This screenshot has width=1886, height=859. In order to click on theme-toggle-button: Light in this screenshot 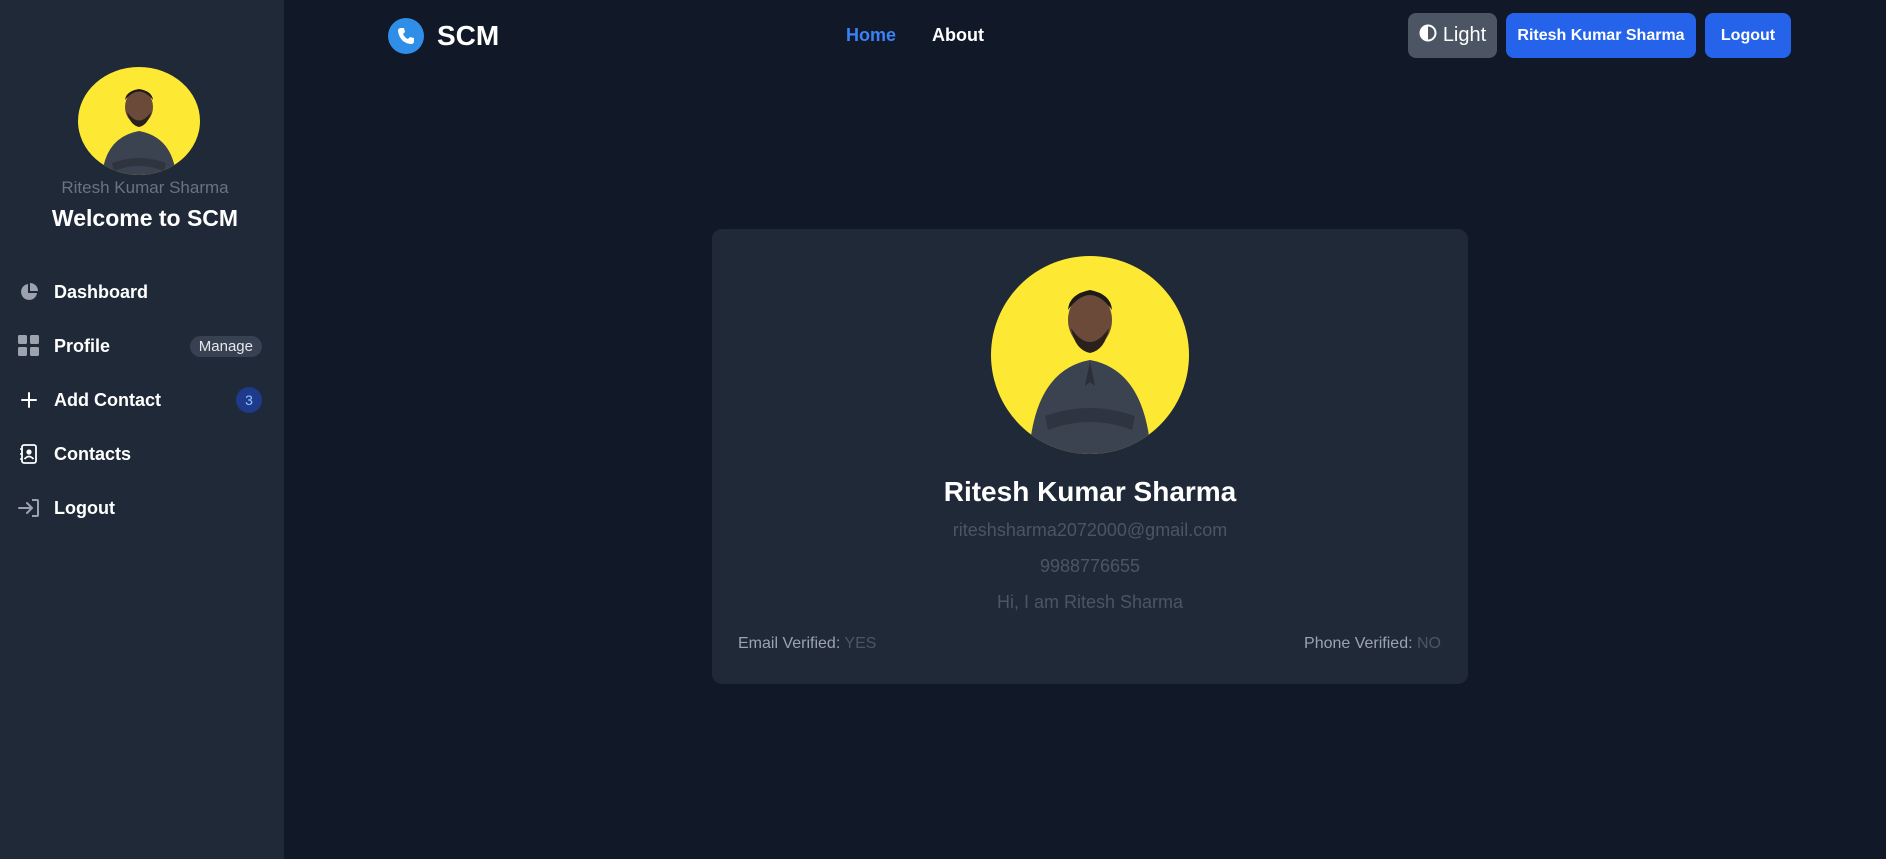, I will do `click(1452, 35)`.